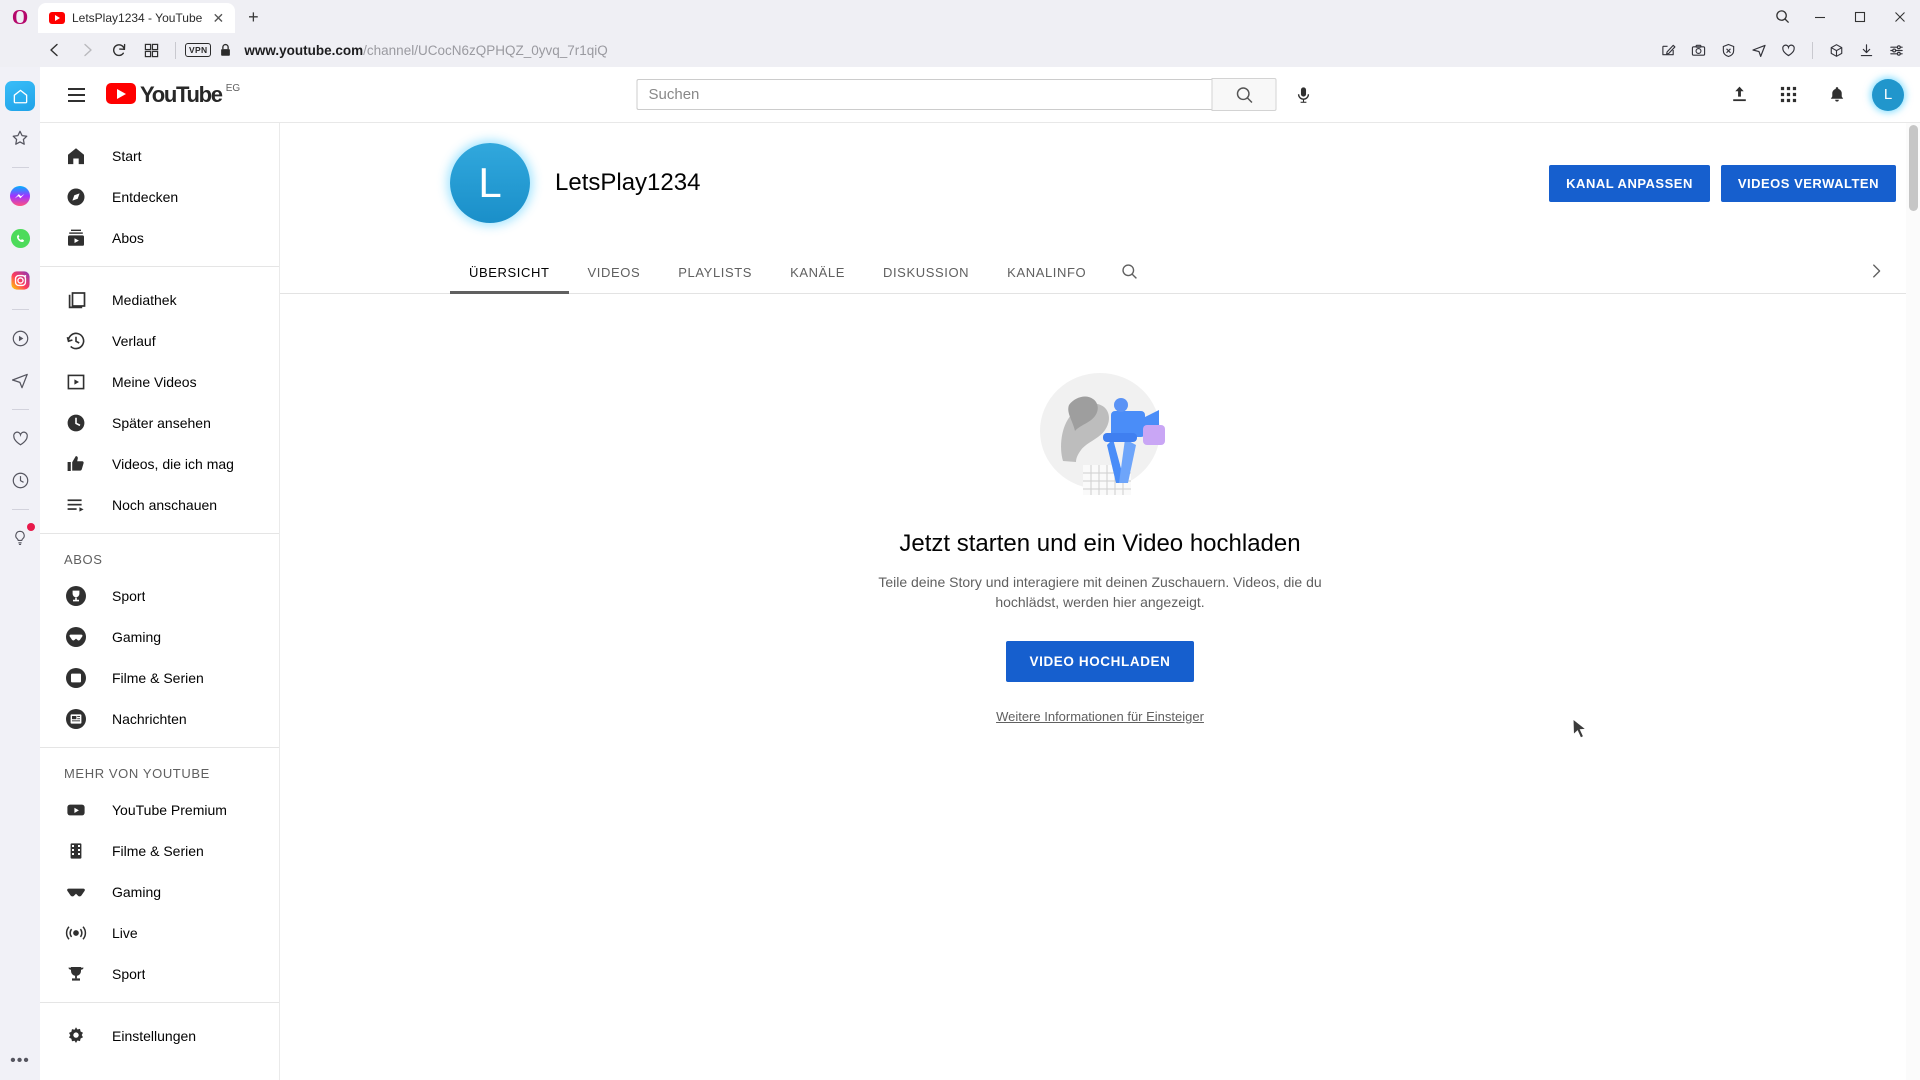  Describe the element at coordinates (1896, 50) in the screenshot. I see `easy-setup-icon` at that location.